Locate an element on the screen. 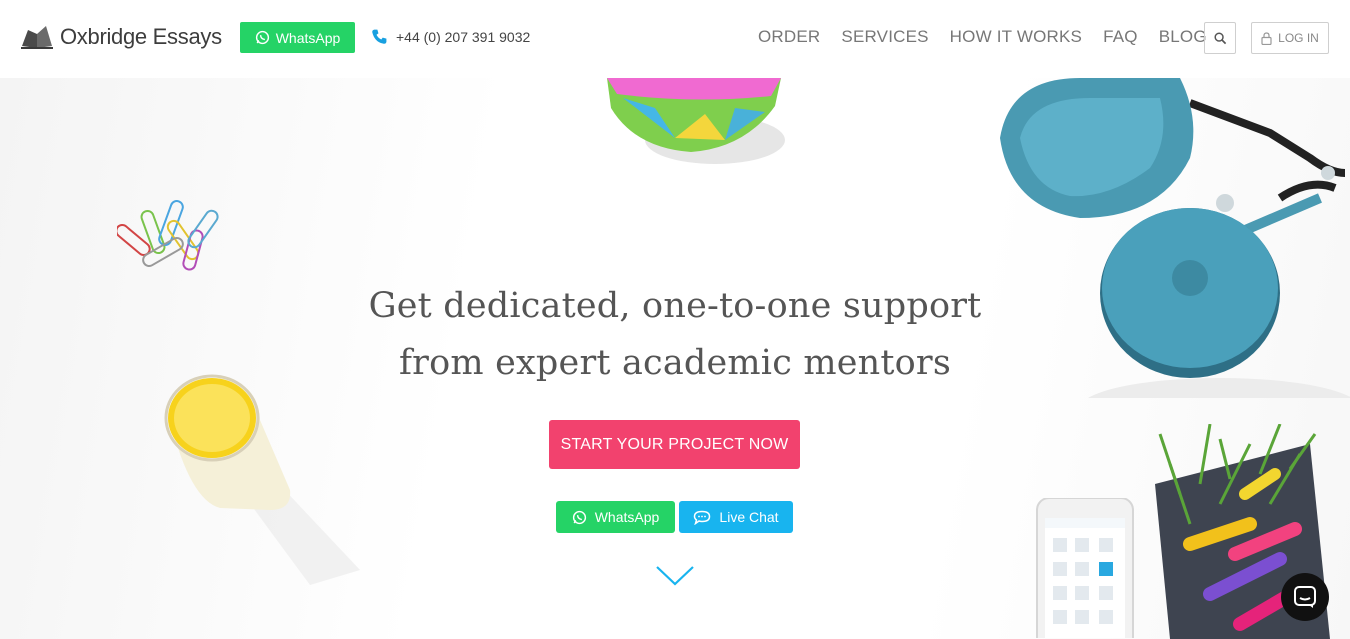  phone-icon is located at coordinates (379, 36).